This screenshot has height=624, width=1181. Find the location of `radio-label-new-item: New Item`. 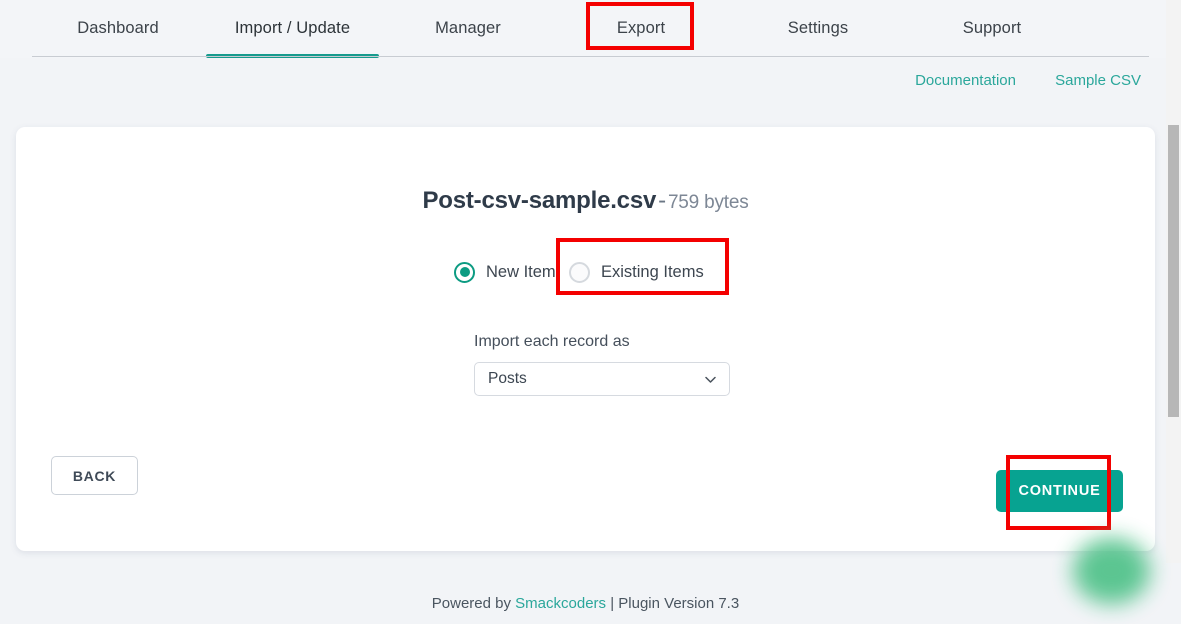

radio-label-new-item: New Item is located at coordinates (521, 271).